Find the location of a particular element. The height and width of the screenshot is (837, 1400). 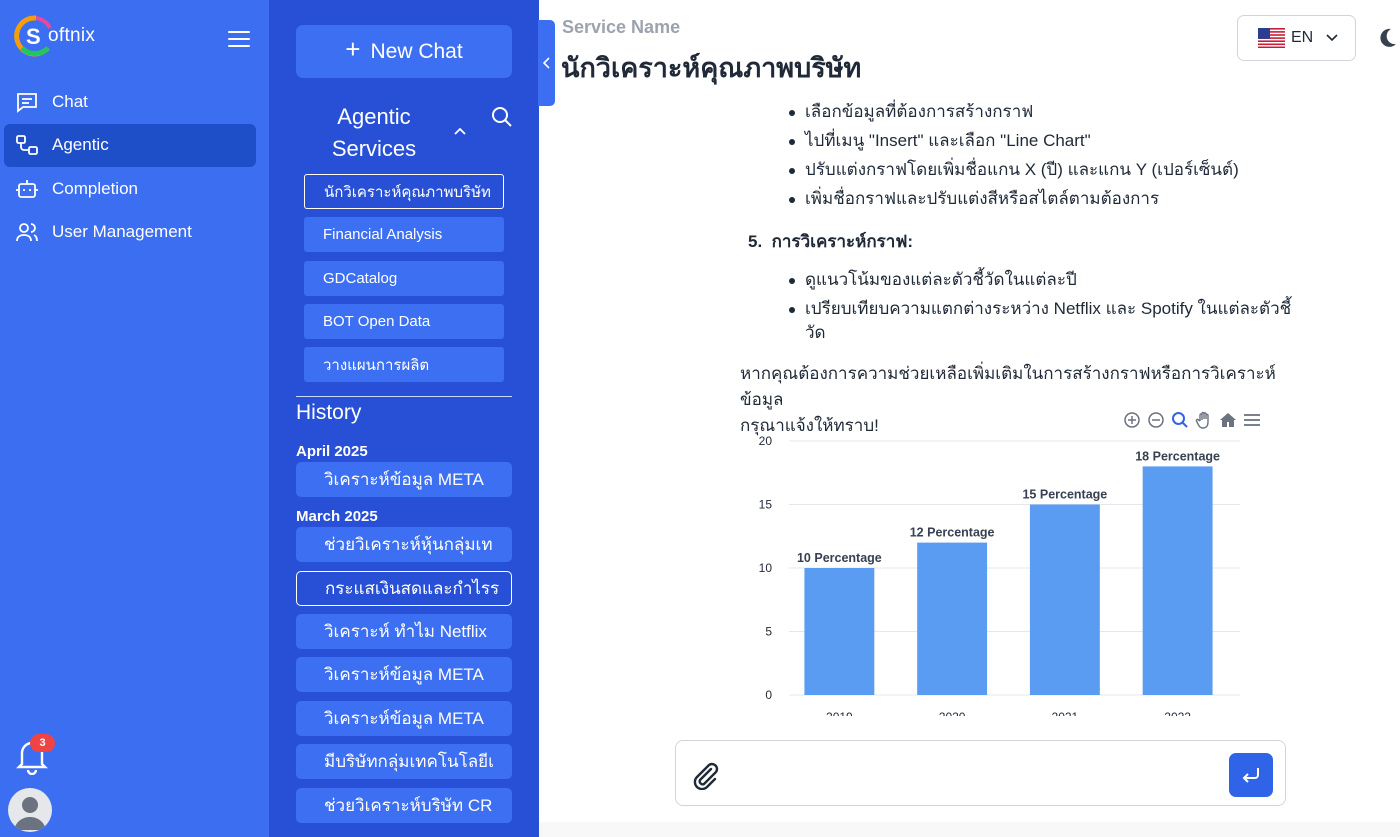

user-avatar is located at coordinates (30, 810).